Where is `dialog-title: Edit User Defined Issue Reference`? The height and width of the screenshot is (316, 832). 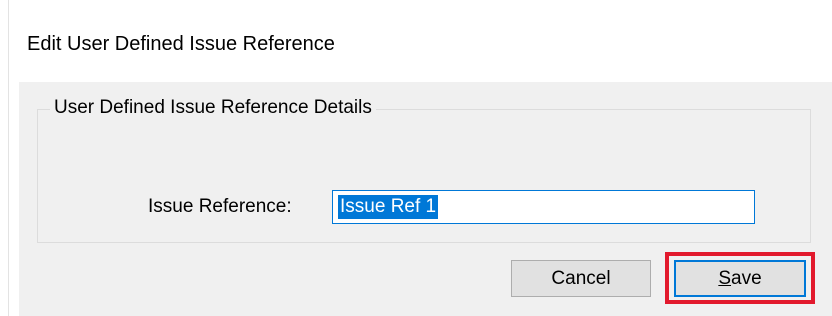
dialog-title: Edit User Defined Issue Reference is located at coordinates (181, 44).